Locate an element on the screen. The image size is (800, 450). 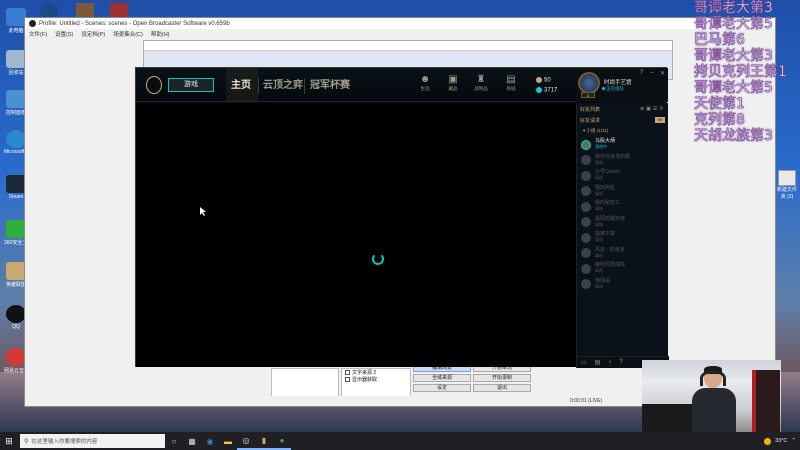
nav-loot: ♜ 战利品 is located at coordinates (481, 83).